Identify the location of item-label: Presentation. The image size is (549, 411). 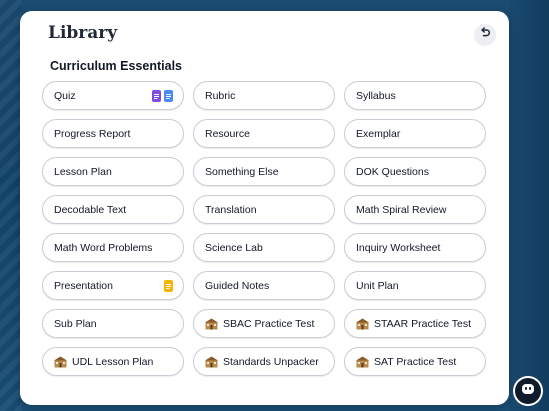
(83, 285).